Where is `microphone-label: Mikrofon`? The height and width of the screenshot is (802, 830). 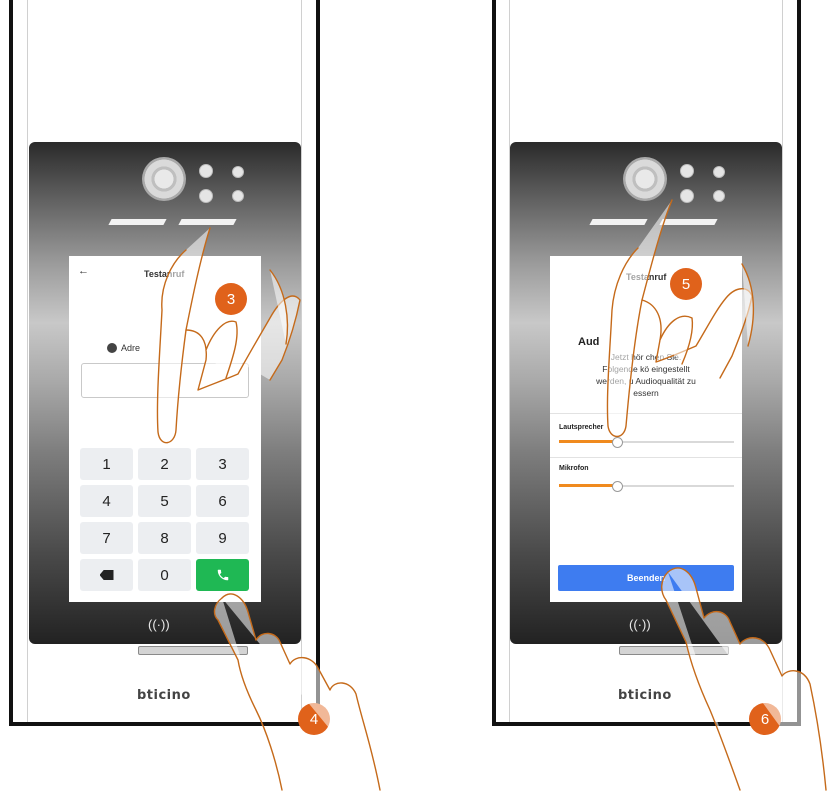
microphone-label: Mikrofon is located at coordinates (574, 468).